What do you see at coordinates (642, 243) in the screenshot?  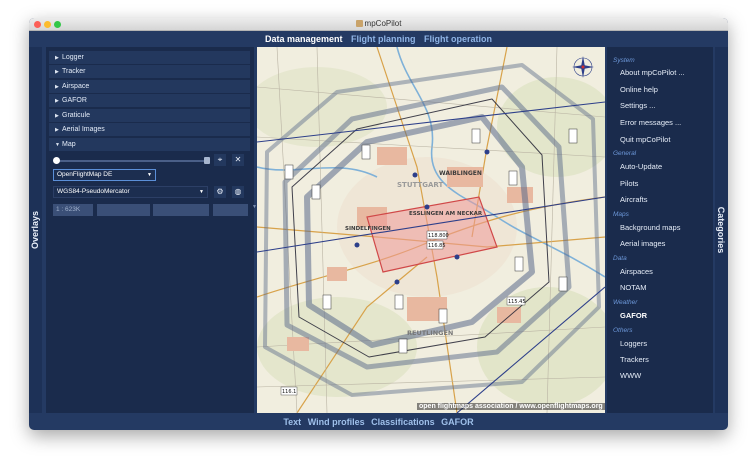 I see `category-aerial-images: Aerial images` at bounding box center [642, 243].